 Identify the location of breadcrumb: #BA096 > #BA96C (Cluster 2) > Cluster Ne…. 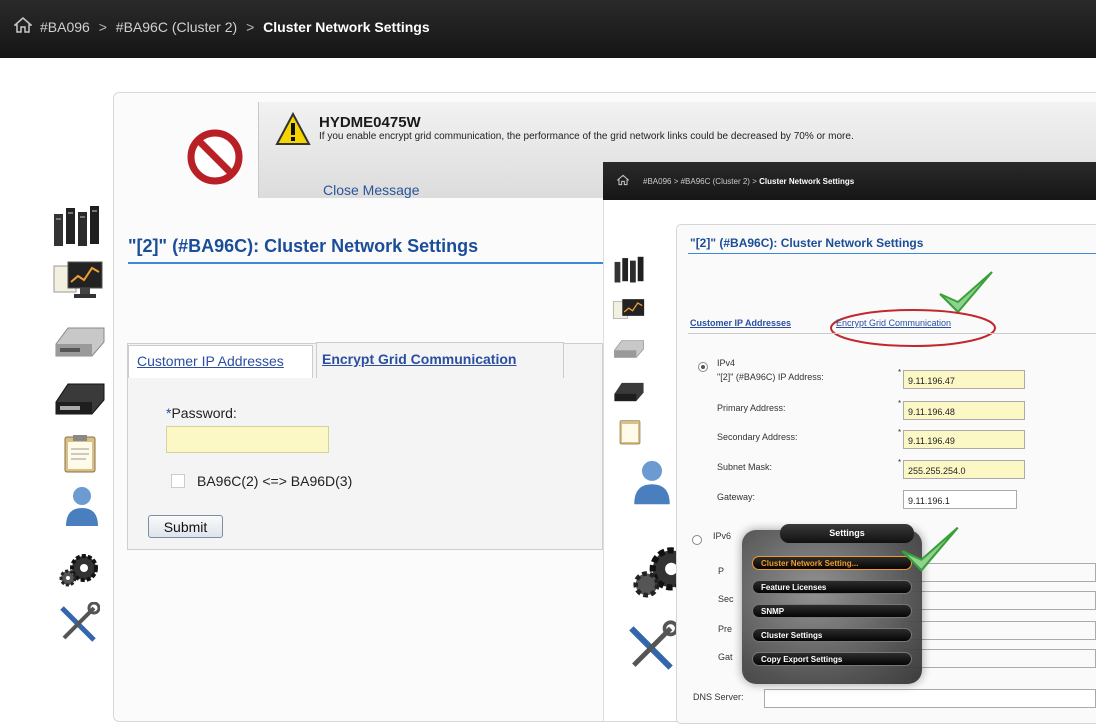
(235, 27).